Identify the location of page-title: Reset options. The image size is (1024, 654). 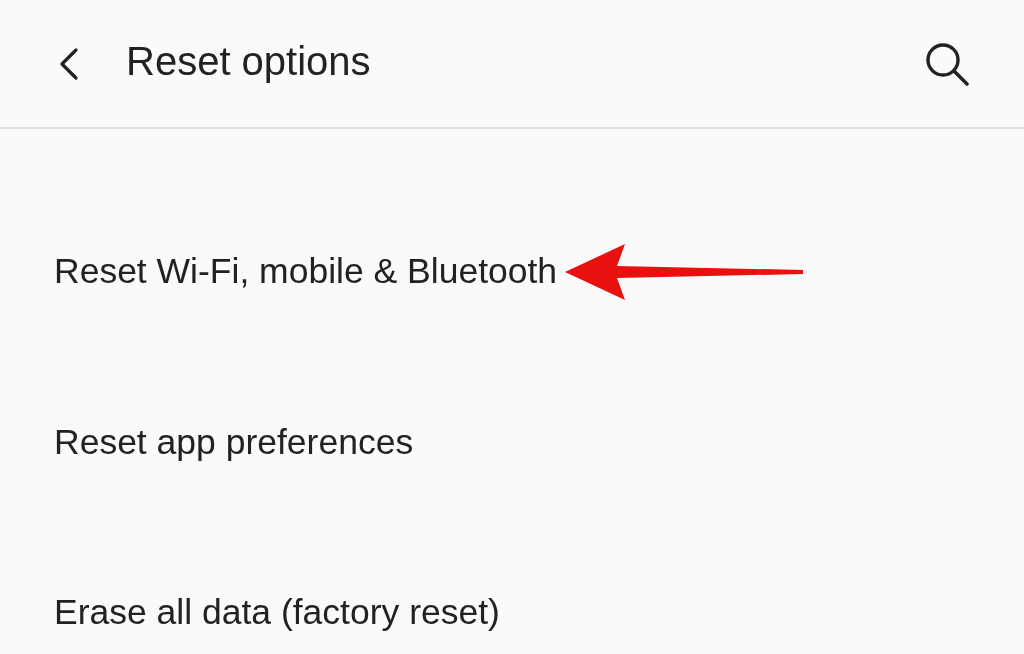
(249, 62).